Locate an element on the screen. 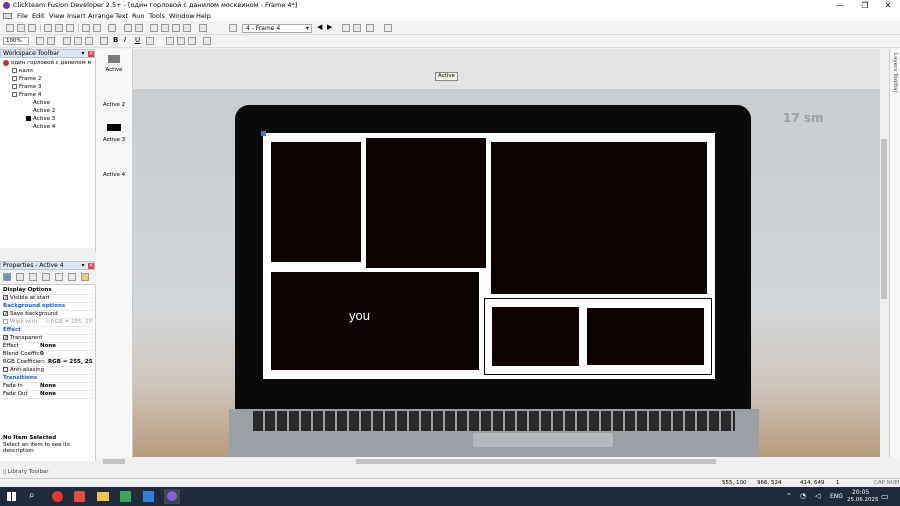 The height and width of the screenshot is (506, 900). insert-object-icon is located at coordinates (346, 28).